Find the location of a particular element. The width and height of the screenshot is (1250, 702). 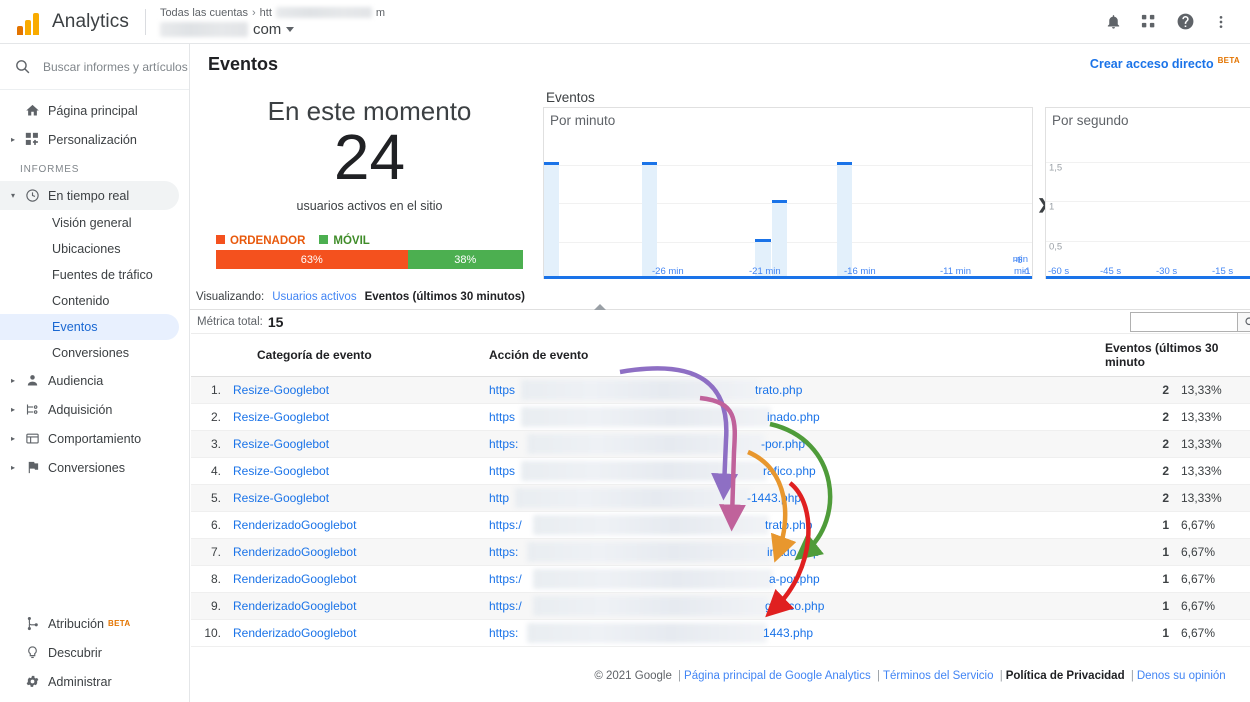

sidebar-item-vision-general: Visión general is located at coordinates (89, 223).